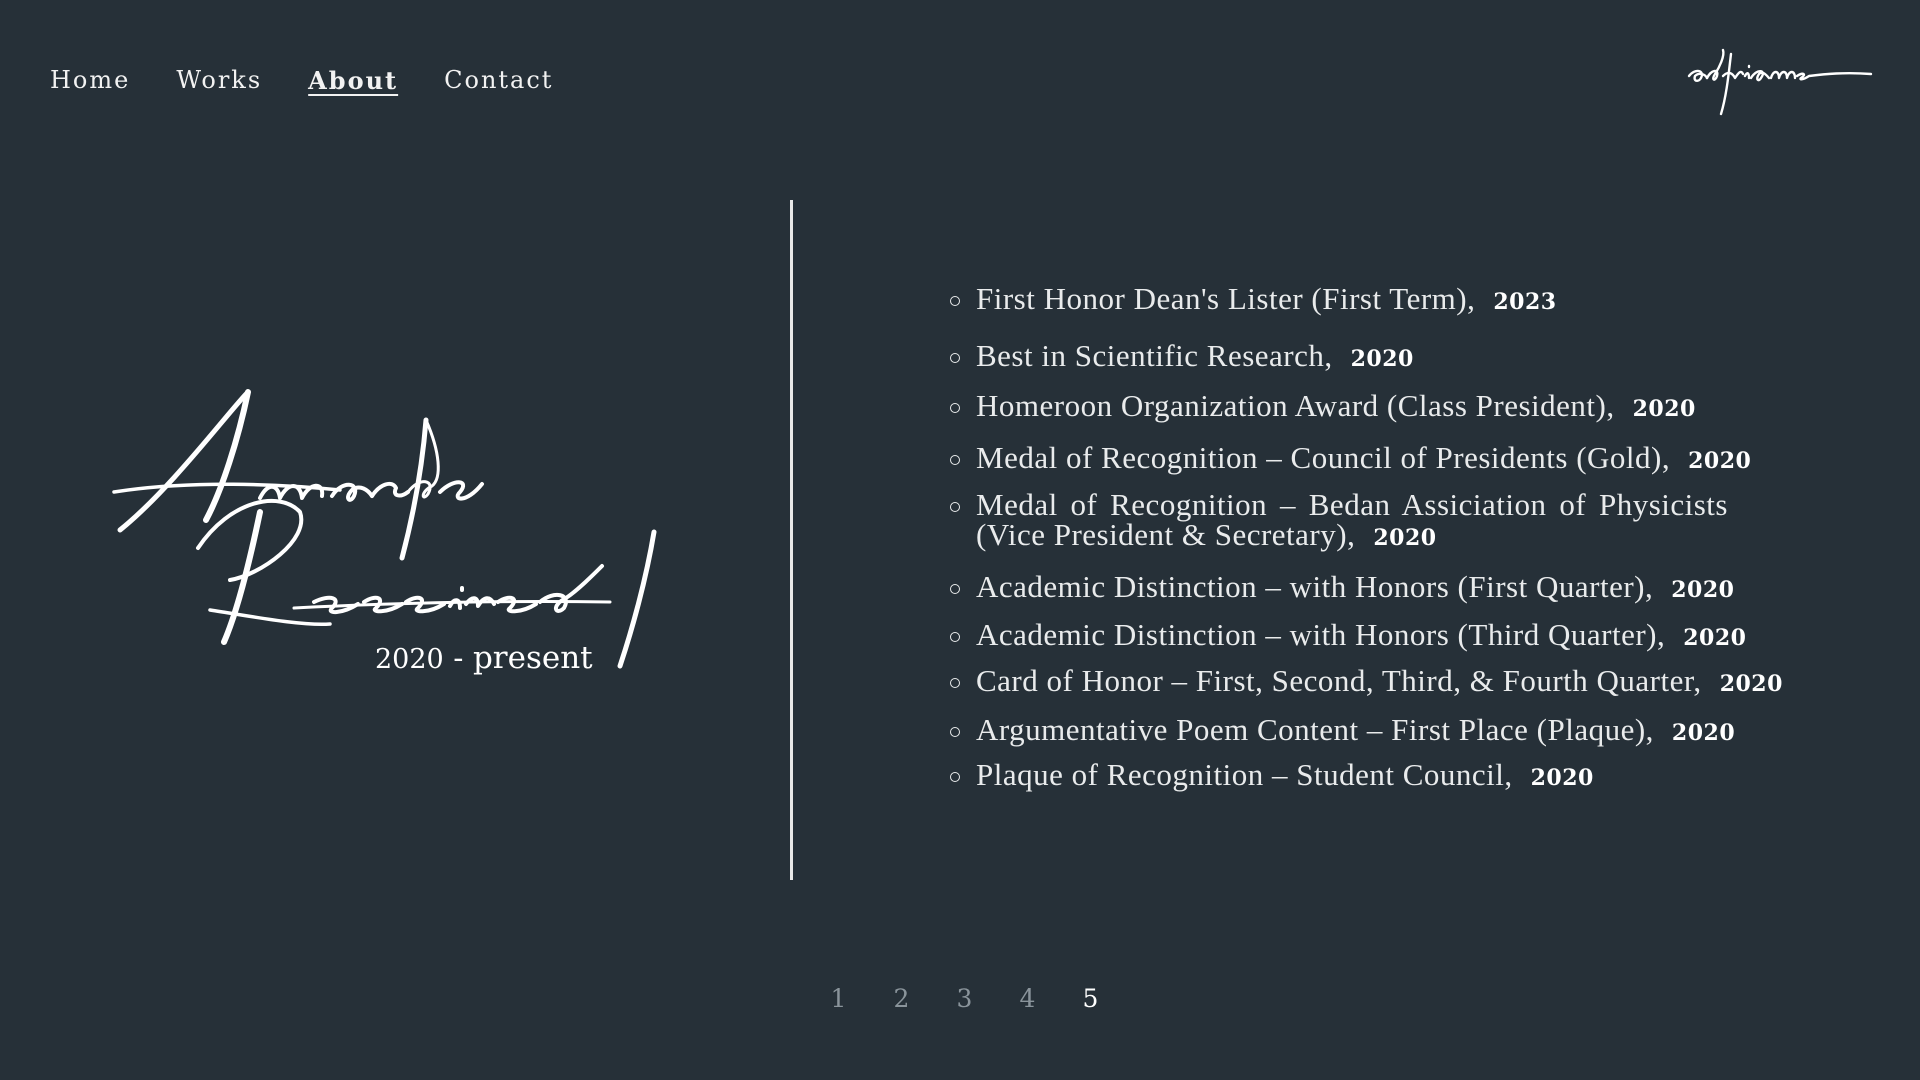 This screenshot has height=1080, width=1920. I want to click on award-title: Plaque of Recognition – Student Council,, so click(1244, 774).